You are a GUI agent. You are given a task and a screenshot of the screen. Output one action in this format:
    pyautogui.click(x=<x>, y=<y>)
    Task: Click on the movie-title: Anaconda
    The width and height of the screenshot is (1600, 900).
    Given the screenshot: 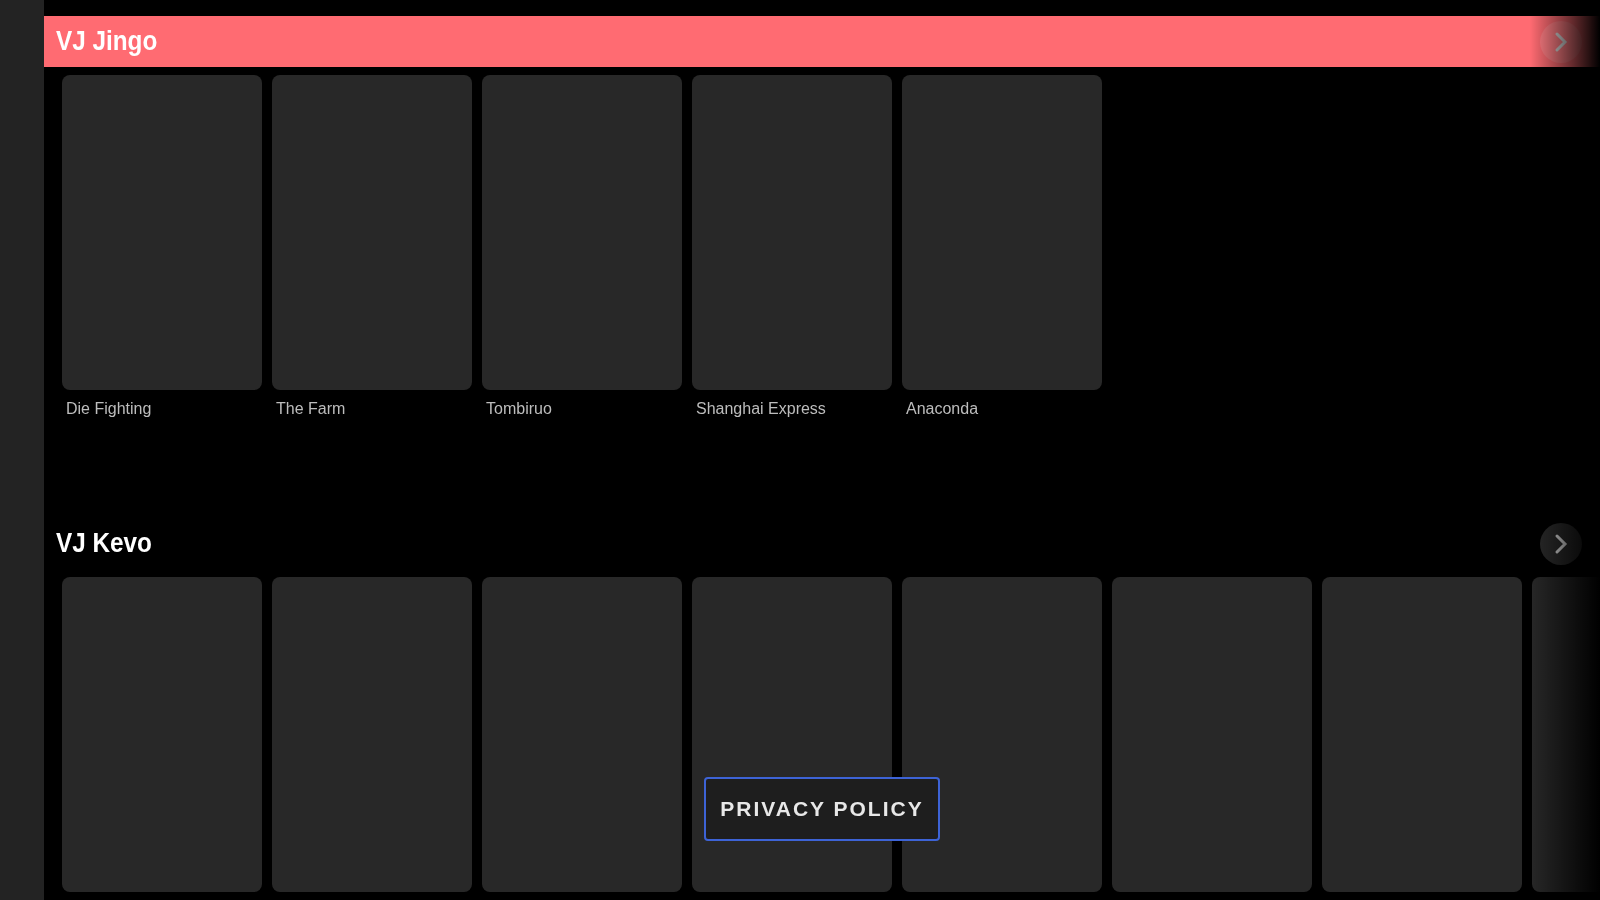 What is the action you would take?
    pyautogui.click(x=943, y=409)
    